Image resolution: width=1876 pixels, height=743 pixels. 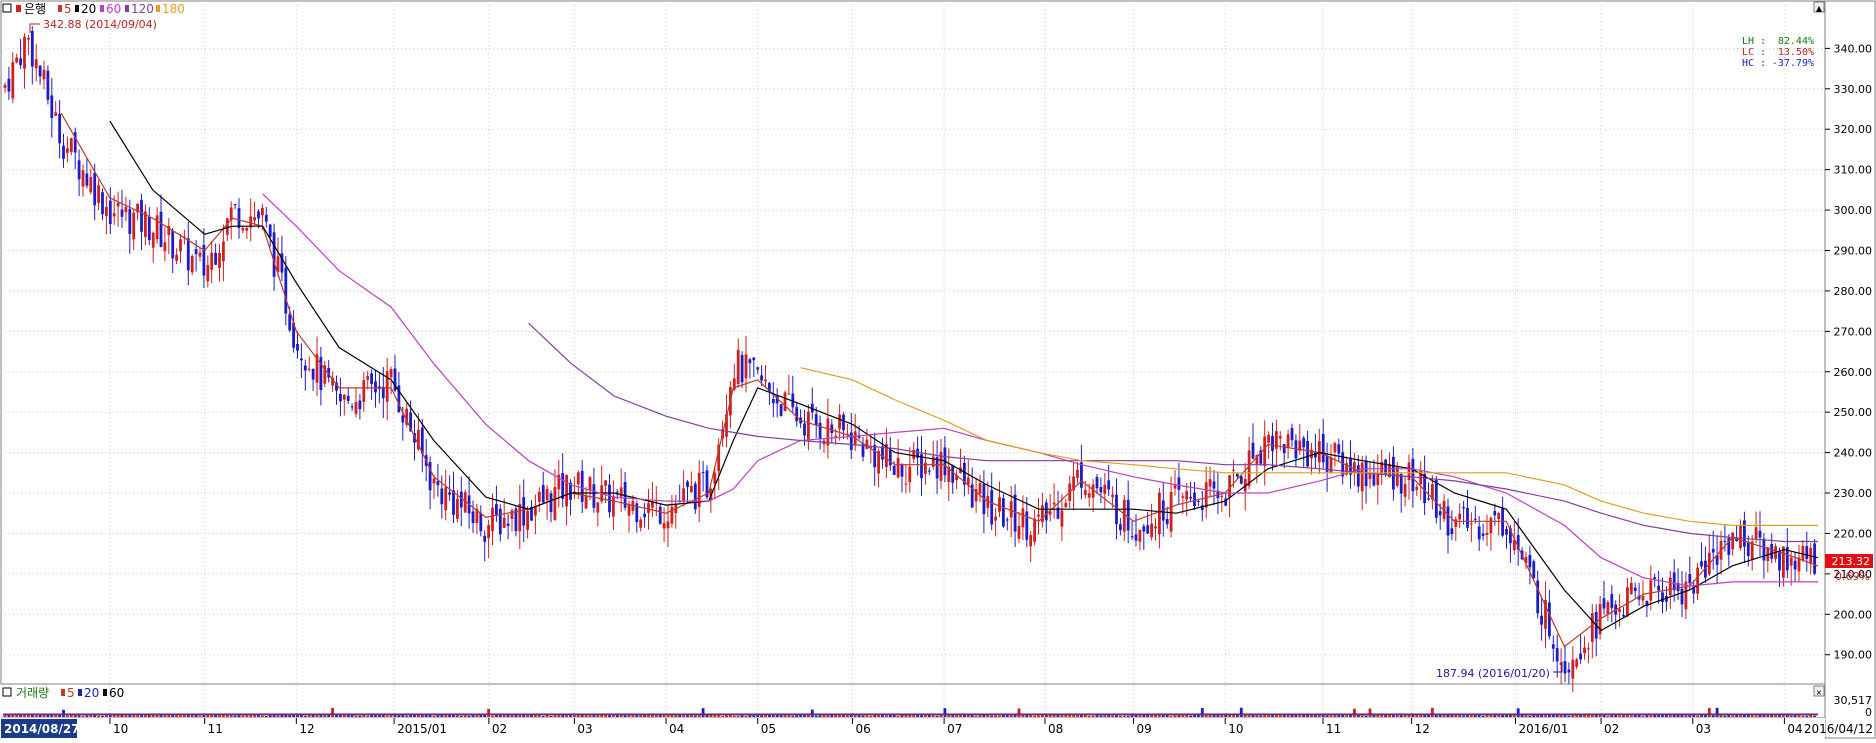 I want to click on x-tick-label: 11, so click(x=1333, y=729).